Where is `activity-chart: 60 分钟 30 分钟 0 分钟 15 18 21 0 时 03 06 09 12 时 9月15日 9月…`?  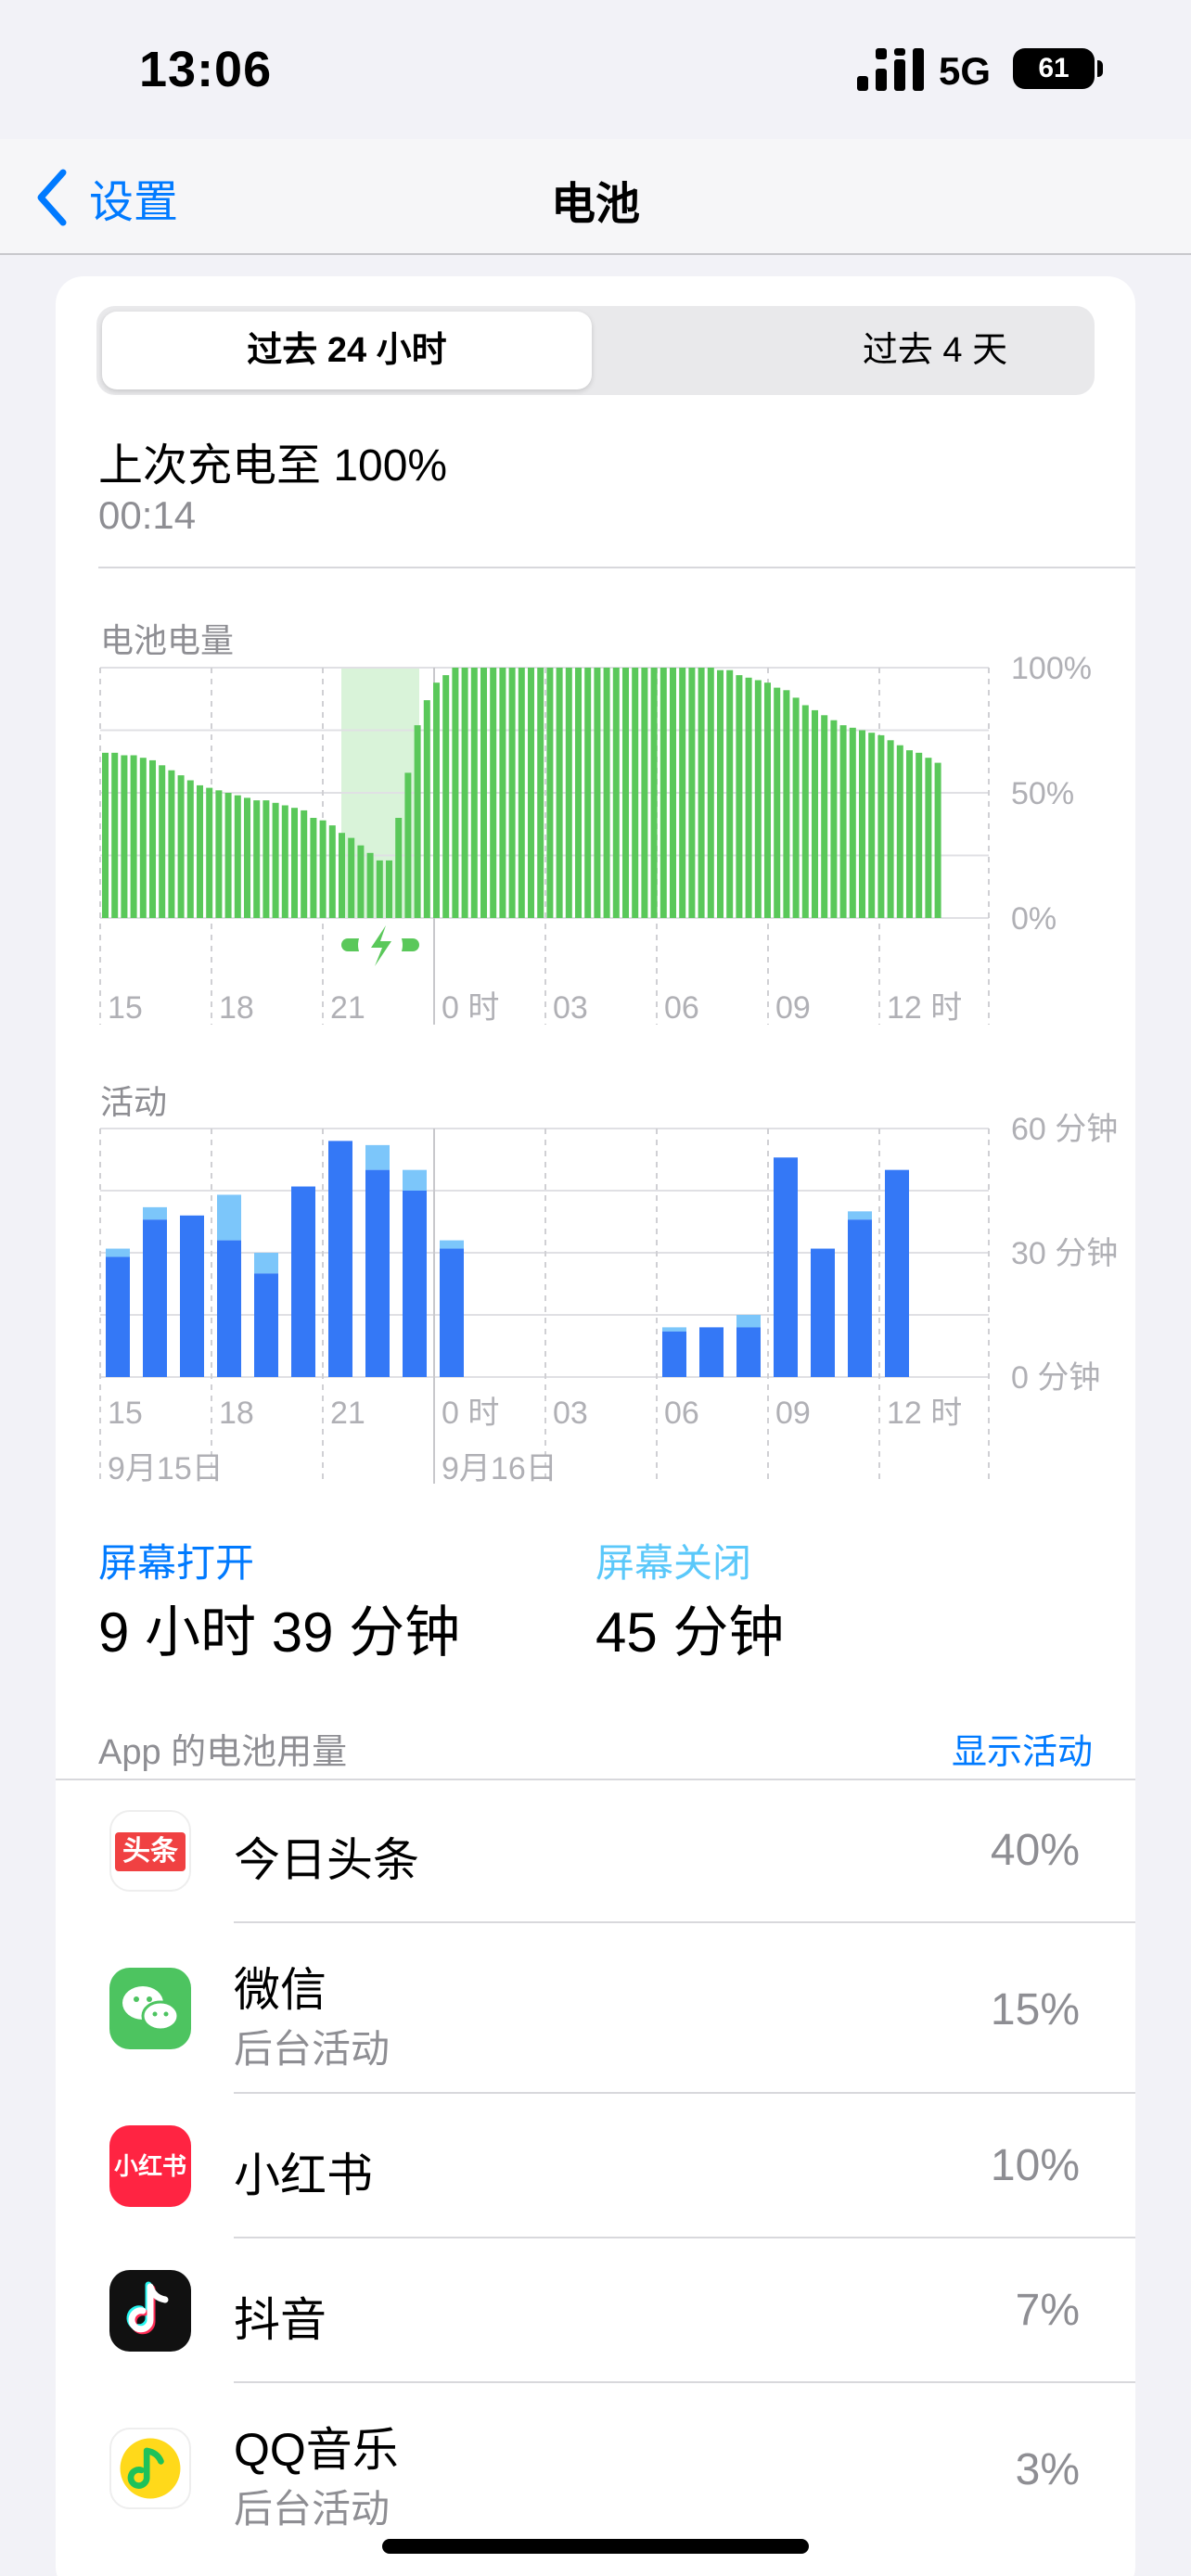
activity-chart: 60 分钟 30 分钟 0 分钟 15 18 21 0 时 03 06 09 12 时 9月15日 9月… is located at coordinates (608, 1299).